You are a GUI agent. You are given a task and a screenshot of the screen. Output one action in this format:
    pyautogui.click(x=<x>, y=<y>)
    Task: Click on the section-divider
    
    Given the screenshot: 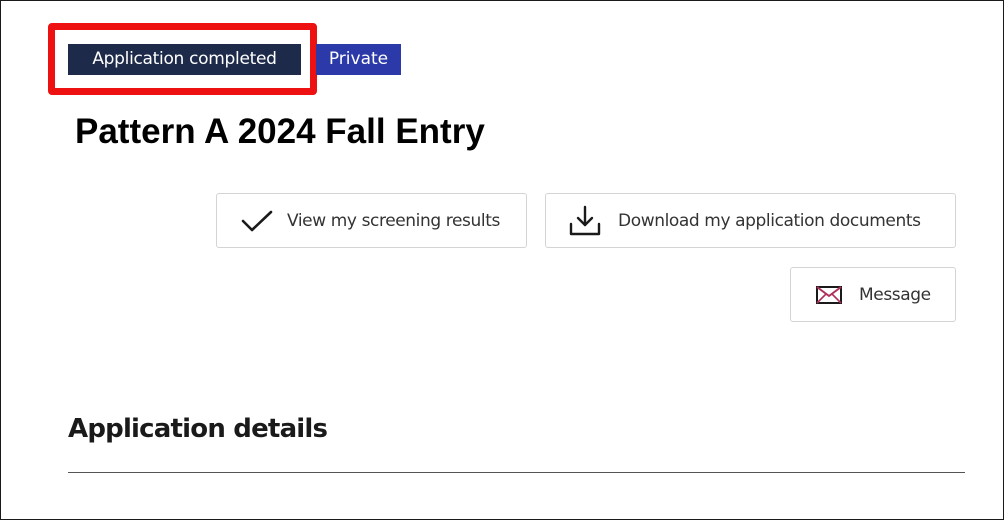 What is the action you would take?
    pyautogui.click(x=516, y=472)
    